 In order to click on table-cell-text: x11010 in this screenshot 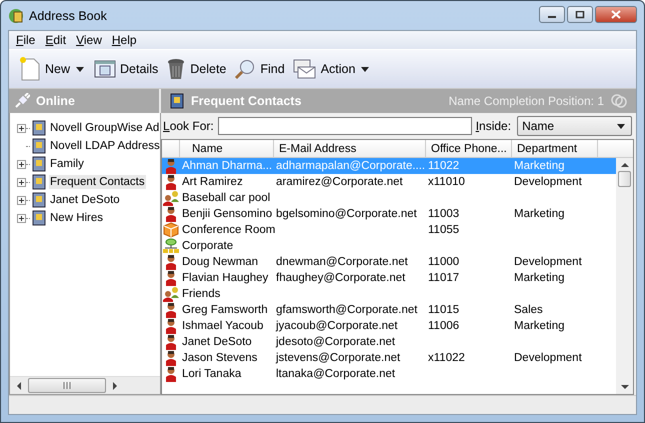, I will do `click(446, 182)`.